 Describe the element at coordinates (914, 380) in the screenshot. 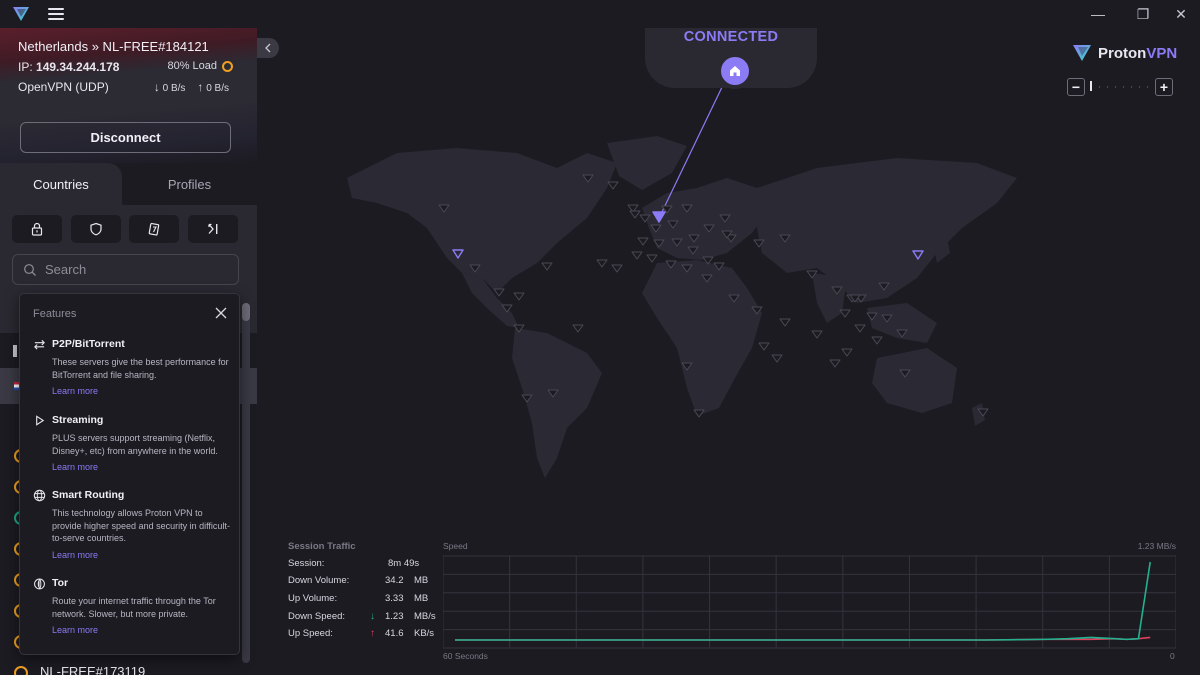

I see `australia` at that location.